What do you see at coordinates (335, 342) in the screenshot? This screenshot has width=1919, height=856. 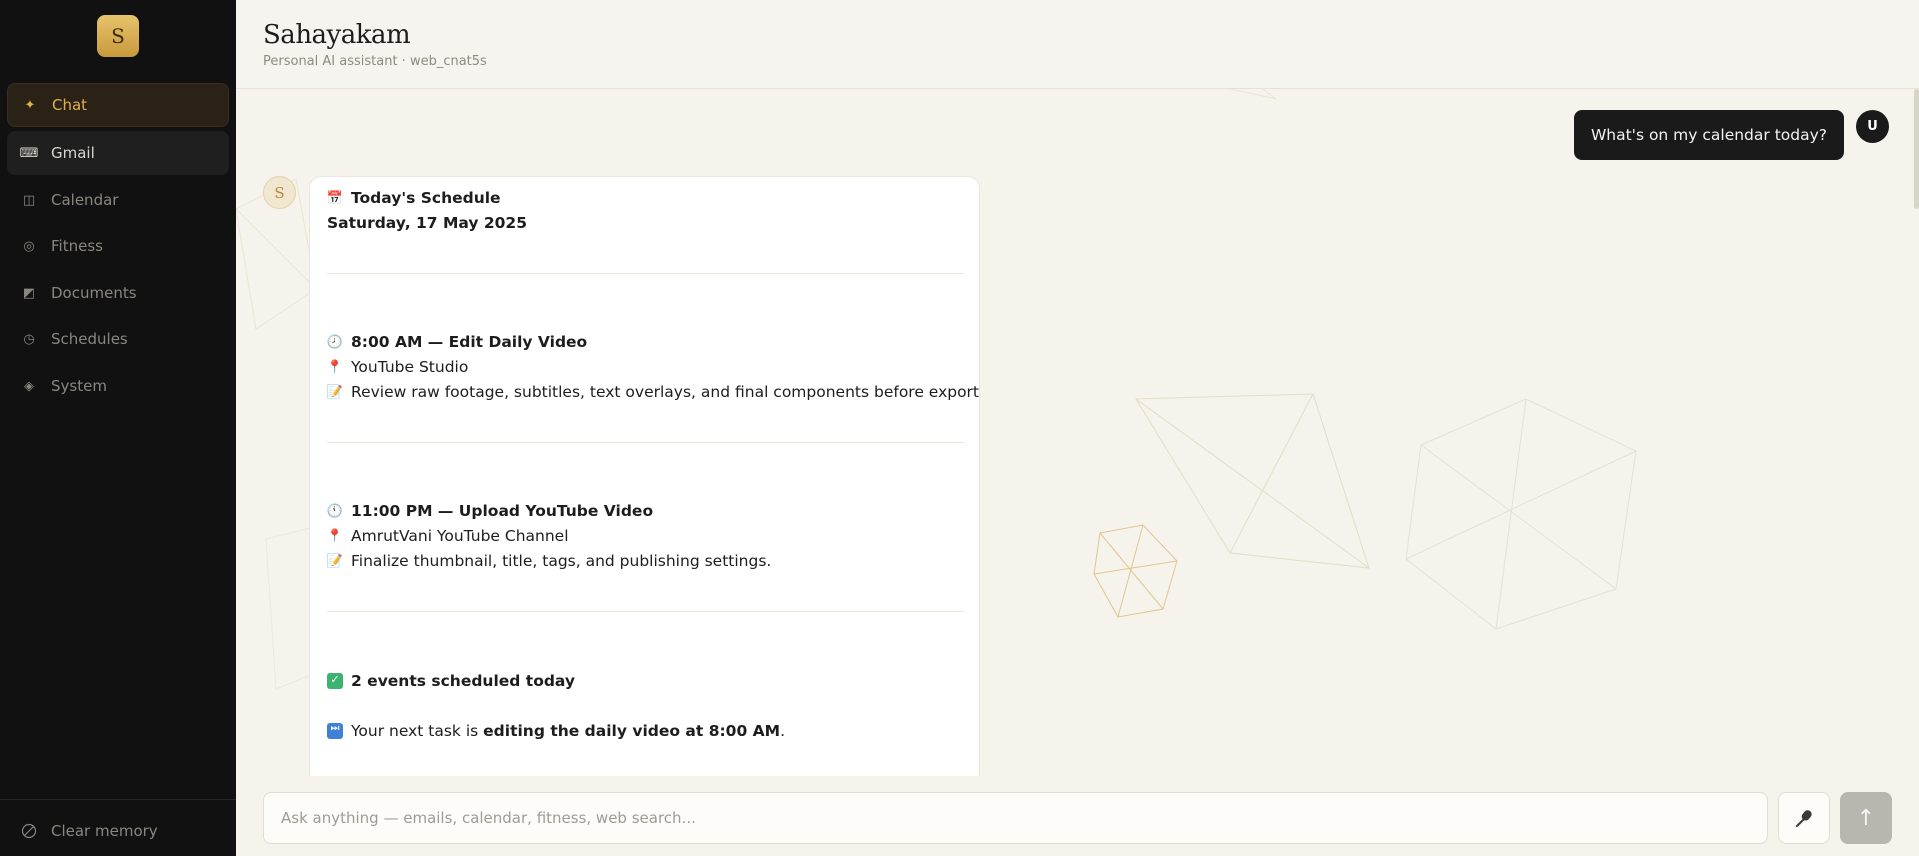 I see `clock-icon: 🕗` at bounding box center [335, 342].